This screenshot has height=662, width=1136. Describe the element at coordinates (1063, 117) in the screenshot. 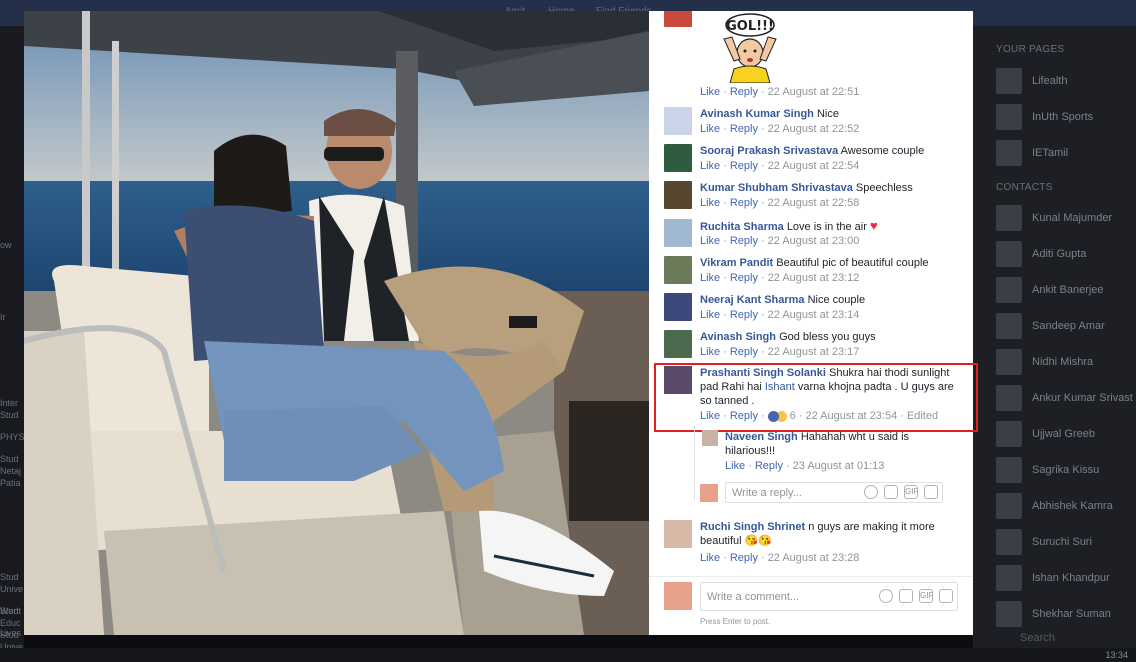

I see `page-name: InUth Sports` at that location.